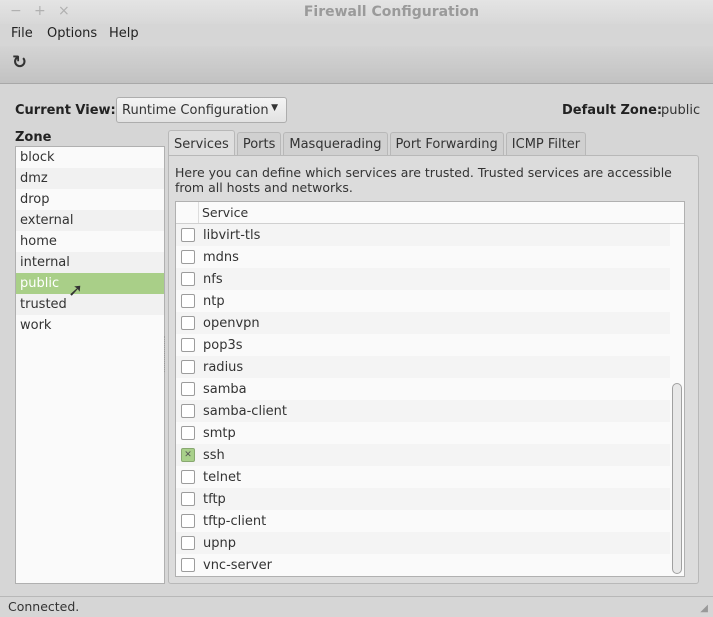  What do you see at coordinates (214, 455) in the screenshot?
I see `service-name: ssh` at bounding box center [214, 455].